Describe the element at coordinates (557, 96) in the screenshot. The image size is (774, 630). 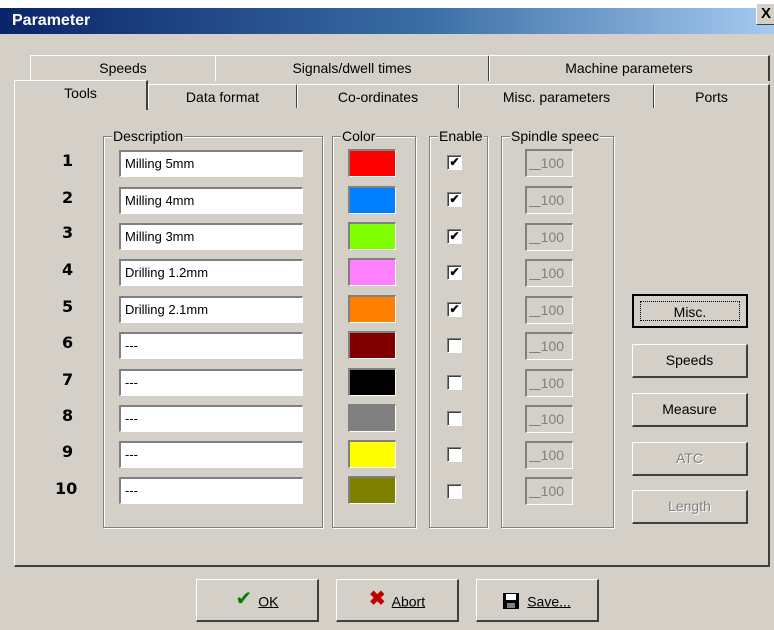
I see `tab-misc-parameters: Misc. parameters` at that location.